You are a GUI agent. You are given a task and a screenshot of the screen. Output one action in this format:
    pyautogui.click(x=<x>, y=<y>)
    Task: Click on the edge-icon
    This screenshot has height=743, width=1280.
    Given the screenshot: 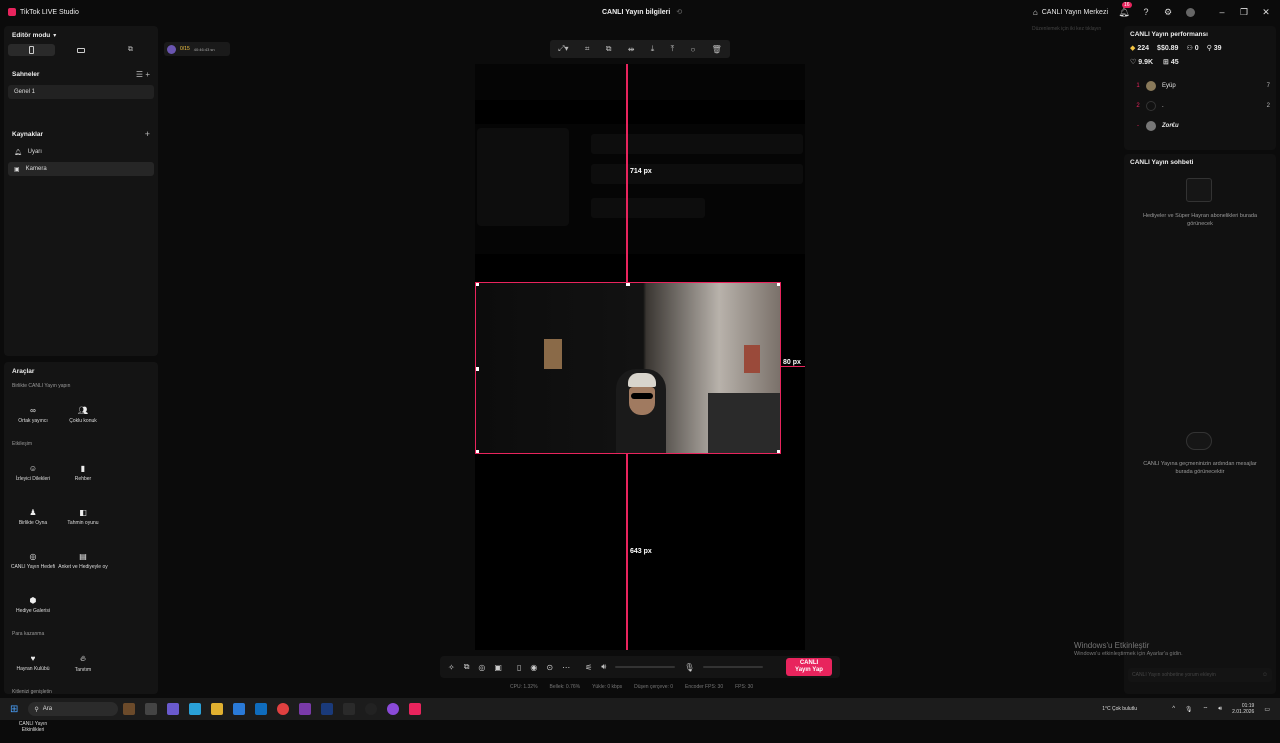 What is the action you would take?
    pyautogui.click(x=195, y=709)
    